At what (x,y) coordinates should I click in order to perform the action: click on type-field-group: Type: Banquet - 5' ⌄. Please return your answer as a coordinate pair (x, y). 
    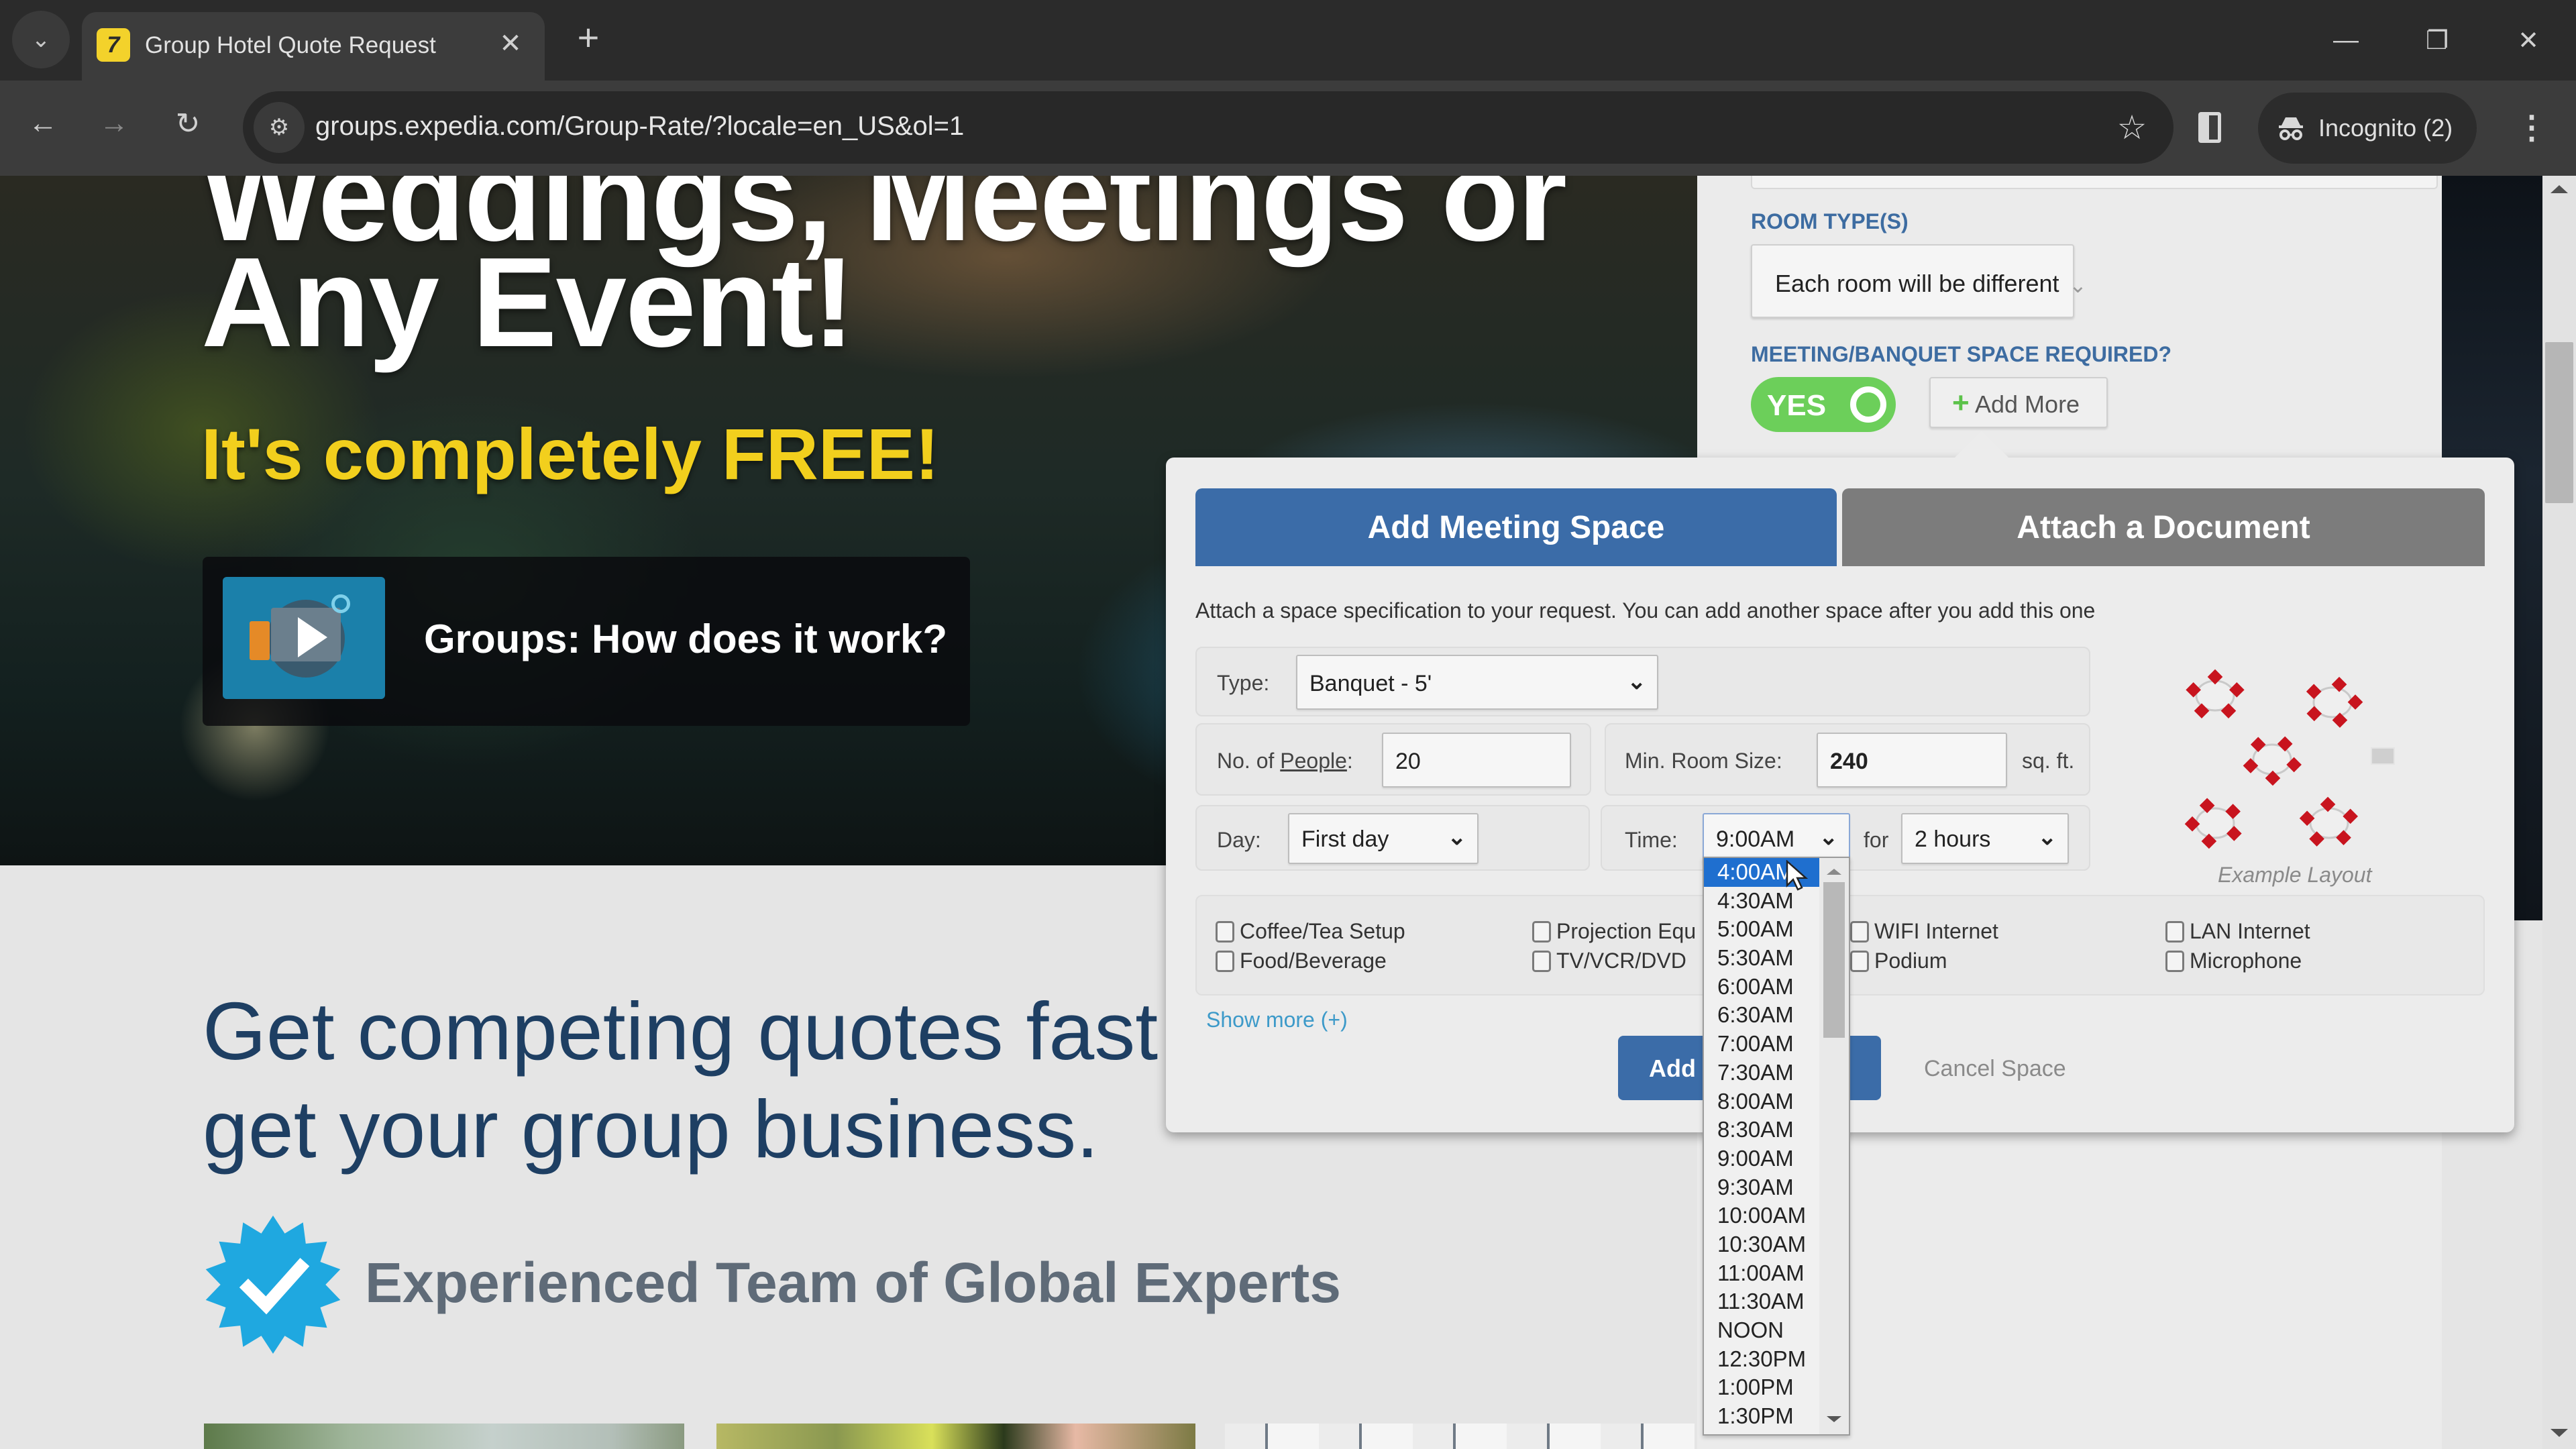
    Looking at the image, I should click on (1642, 681).